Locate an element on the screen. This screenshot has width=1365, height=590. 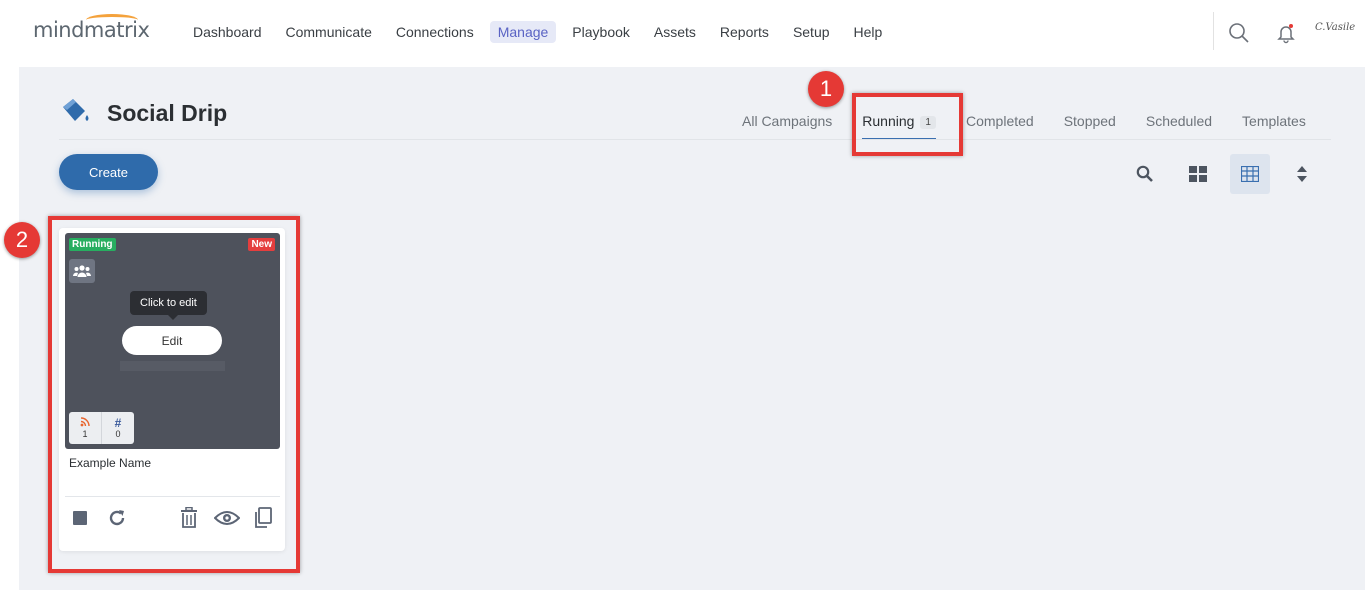
nav-item-reports: Reports is located at coordinates (744, 32).